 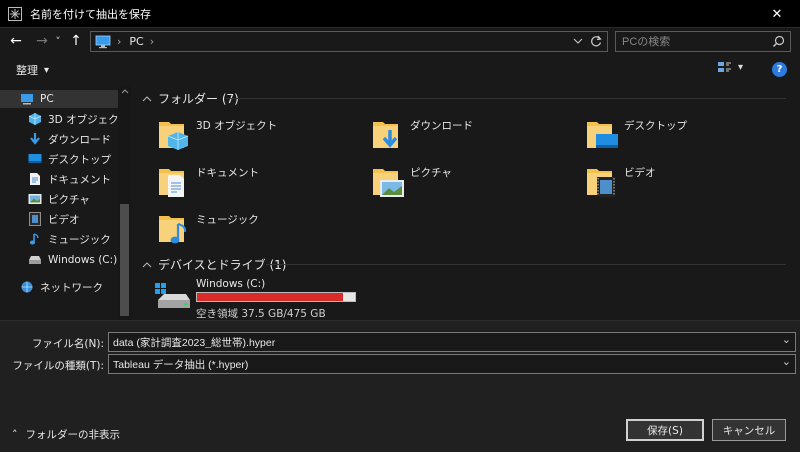 I want to click on folder-3d-objects-icon, so click(x=174, y=136).